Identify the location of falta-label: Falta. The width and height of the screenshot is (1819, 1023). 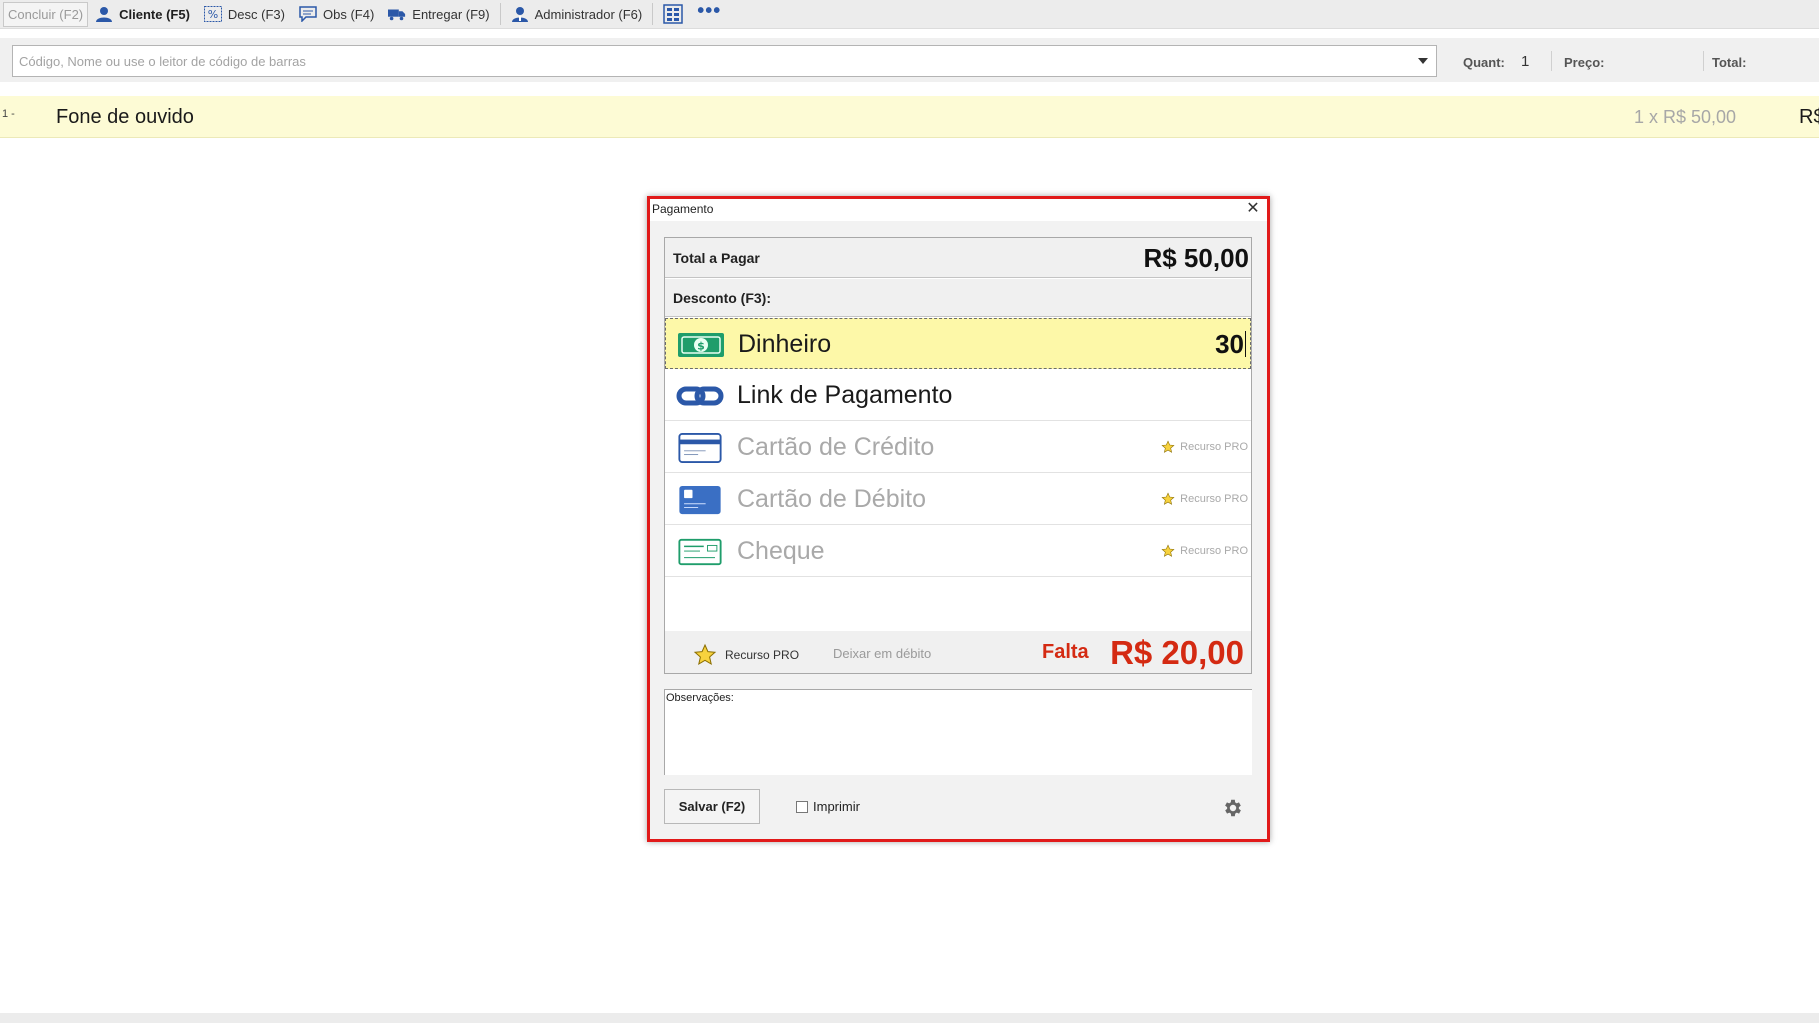
(1065, 652).